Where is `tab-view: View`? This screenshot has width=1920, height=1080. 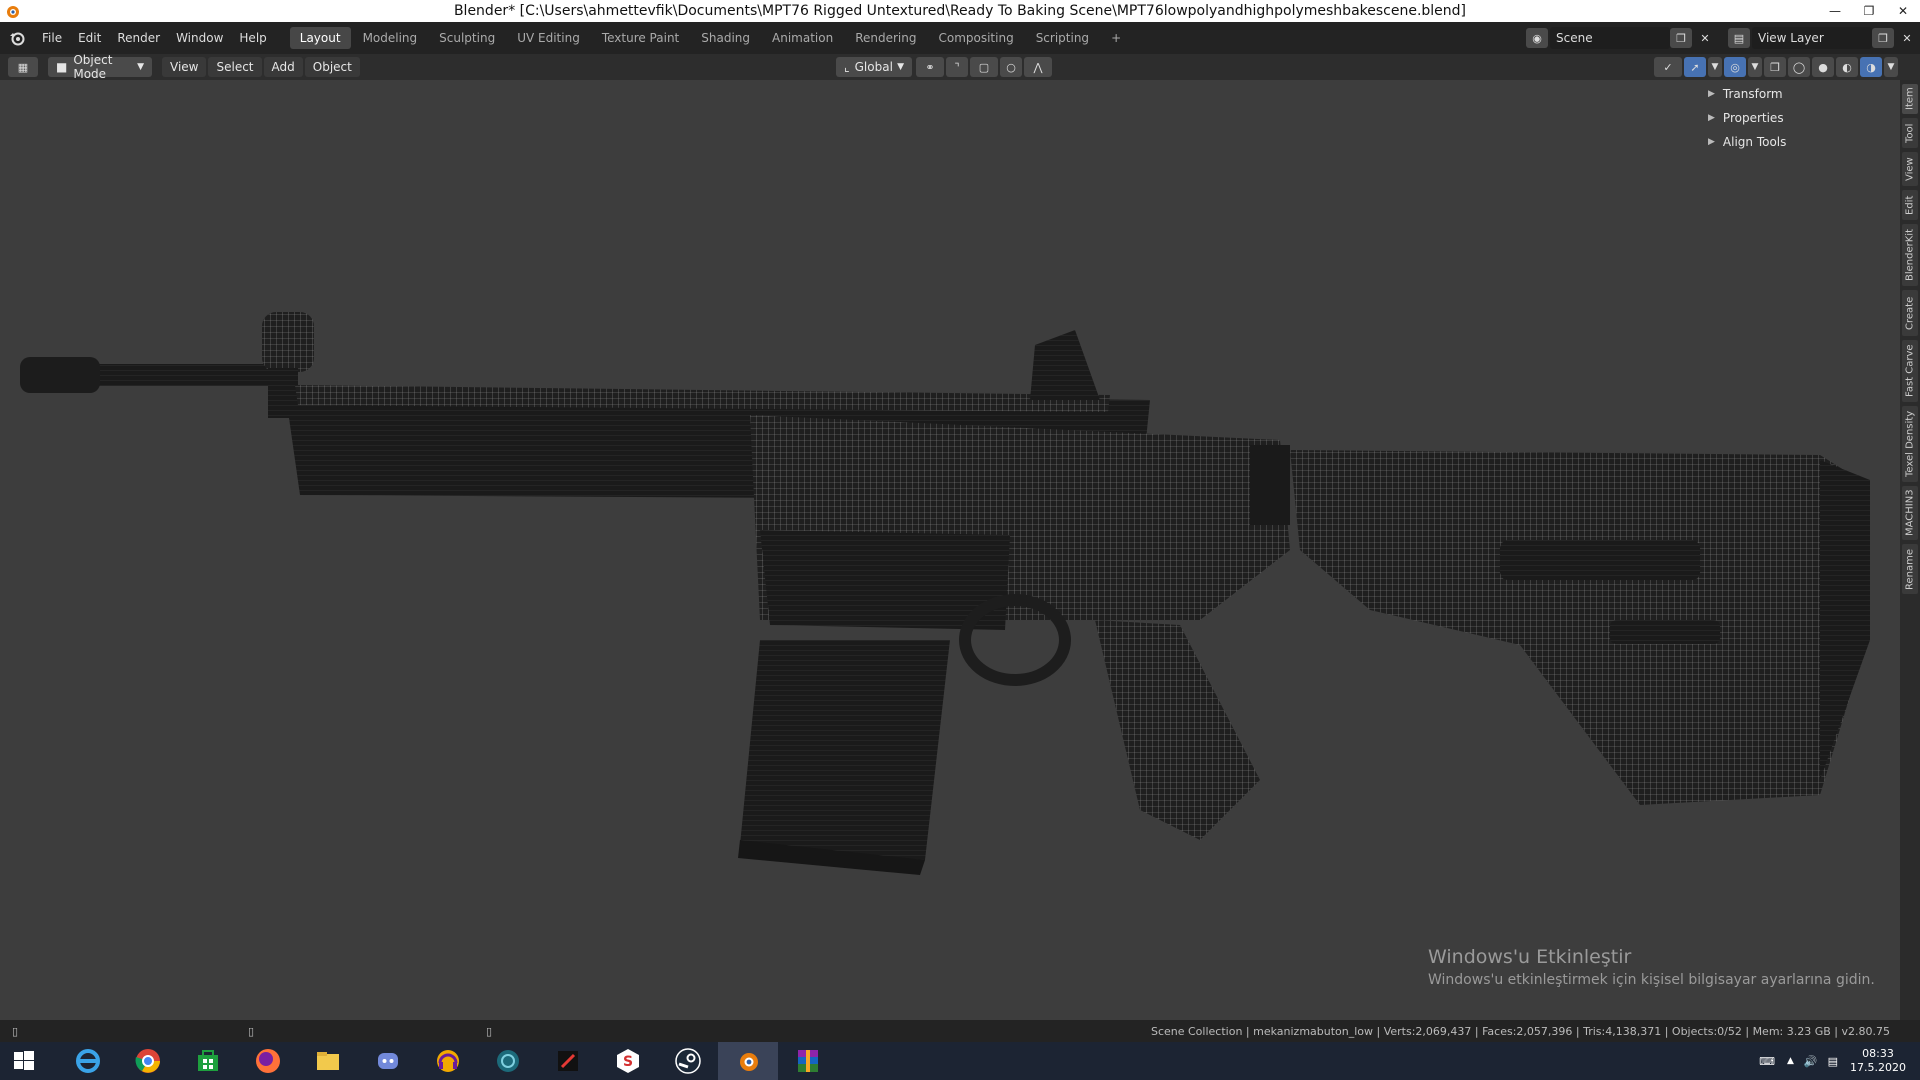 tab-view: View is located at coordinates (1910, 169).